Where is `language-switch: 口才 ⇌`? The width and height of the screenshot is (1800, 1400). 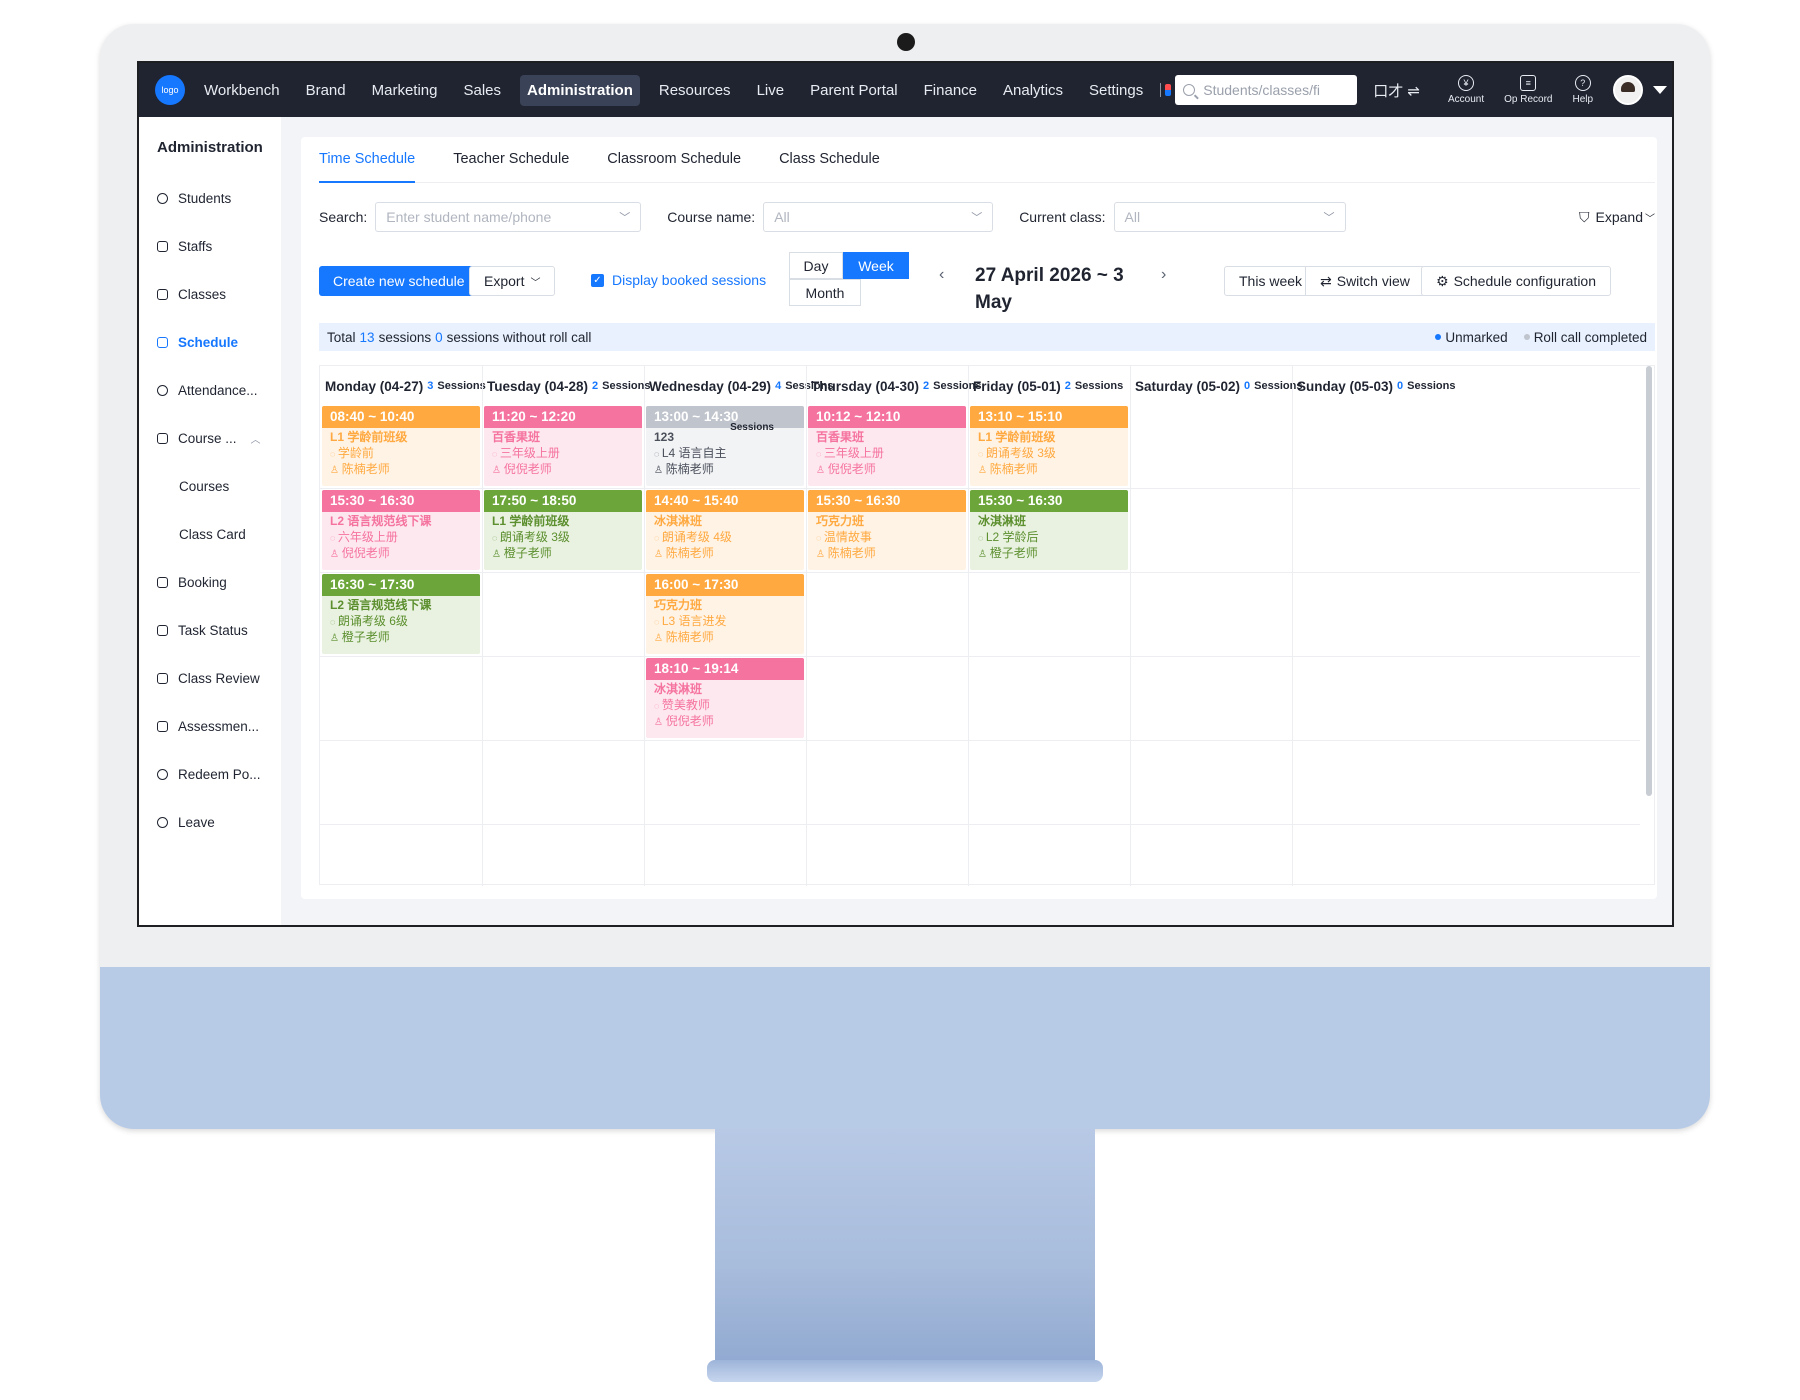 language-switch: 口才 ⇌ is located at coordinates (1396, 90).